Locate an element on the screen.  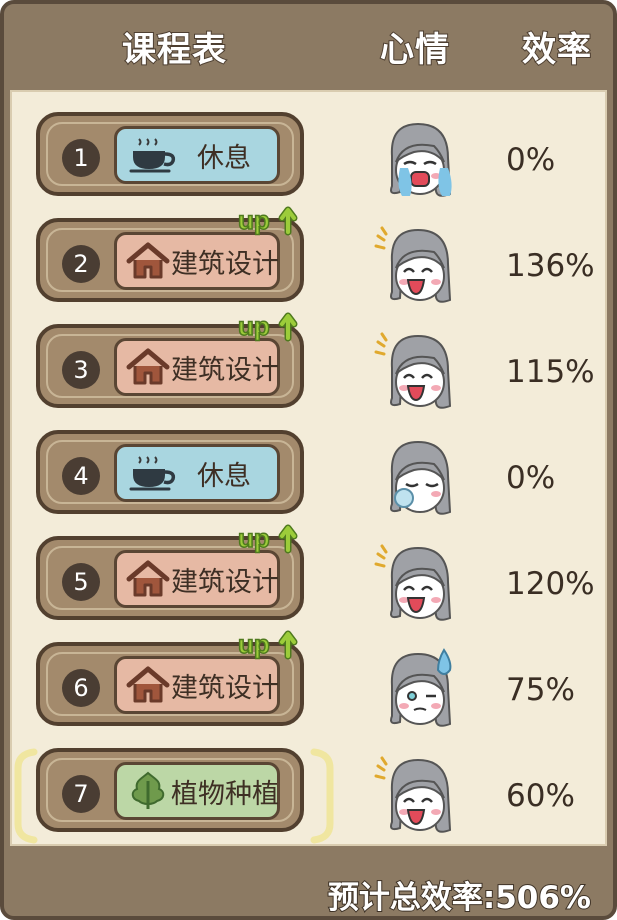
schedule-row: 2 建筑设计 up 136% is located at coordinates (308, 256).